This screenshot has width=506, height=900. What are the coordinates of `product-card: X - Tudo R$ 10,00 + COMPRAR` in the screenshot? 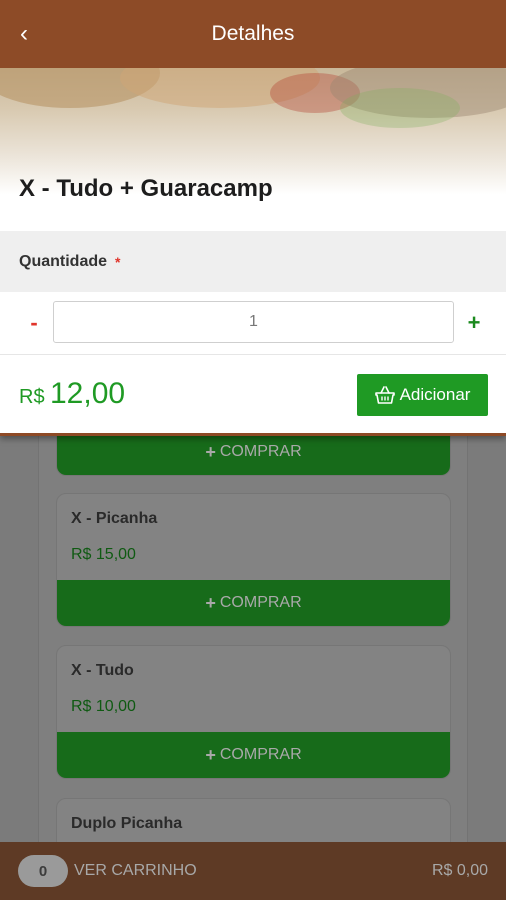 It's located at (253, 712).